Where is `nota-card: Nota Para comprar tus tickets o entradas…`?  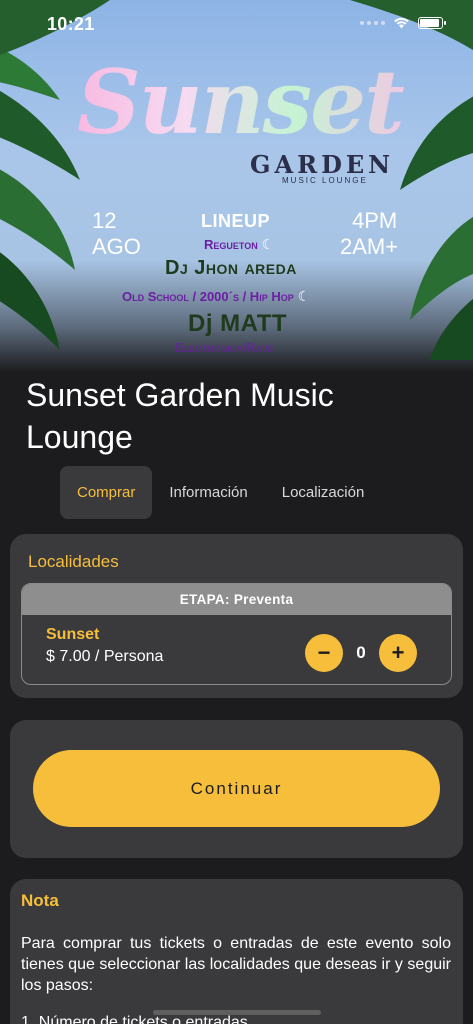 nota-card: Nota Para comprar tus tickets o entradas… is located at coordinates (236, 951).